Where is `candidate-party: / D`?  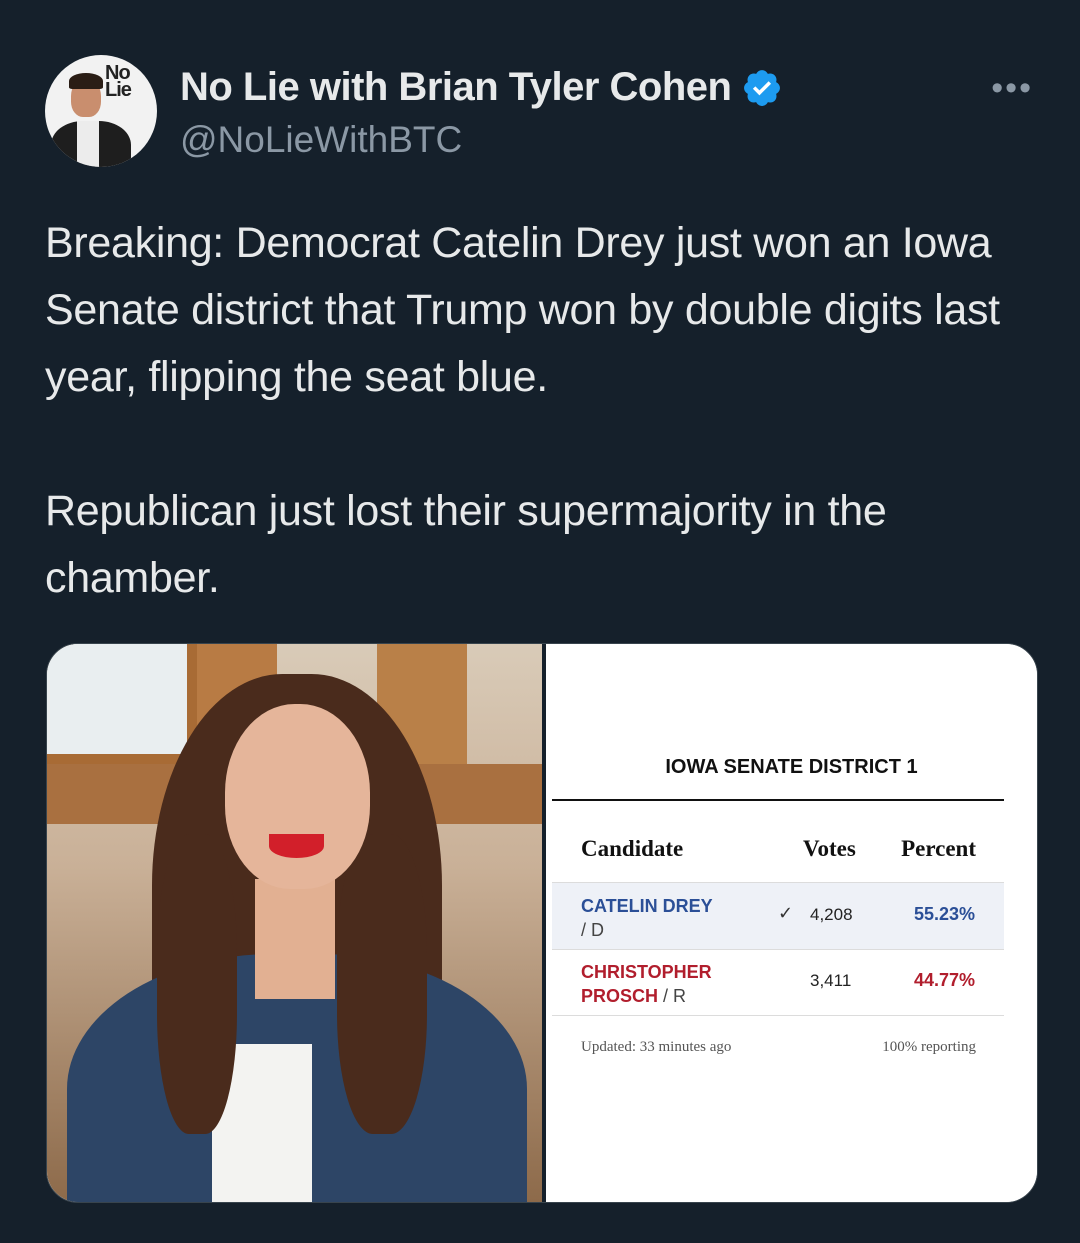 candidate-party: / D is located at coordinates (593, 930).